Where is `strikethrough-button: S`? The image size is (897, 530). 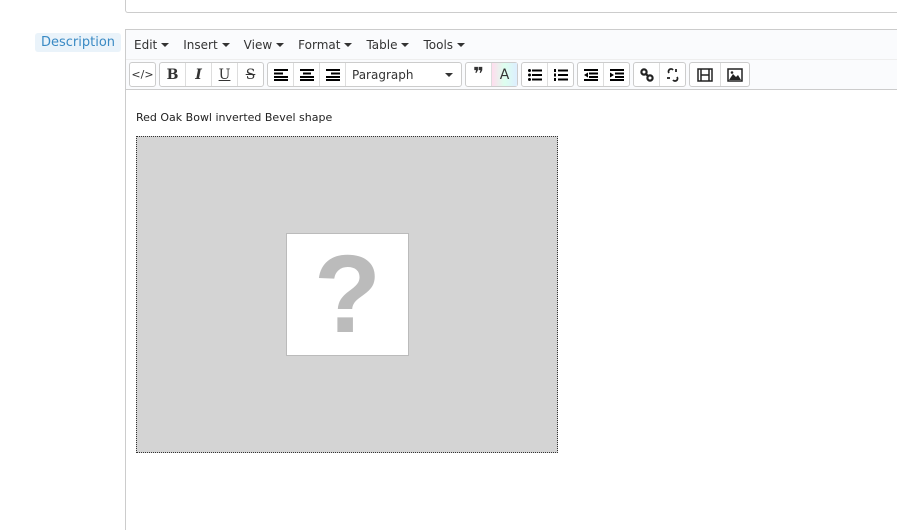 strikethrough-button: S is located at coordinates (250, 74).